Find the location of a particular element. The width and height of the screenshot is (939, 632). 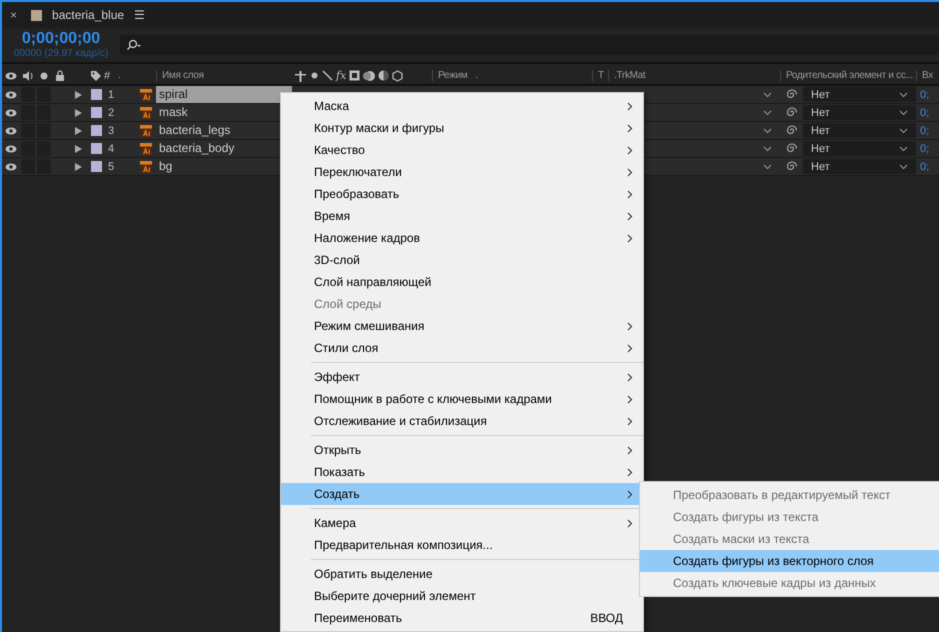

solo-icon is located at coordinates (44, 76).